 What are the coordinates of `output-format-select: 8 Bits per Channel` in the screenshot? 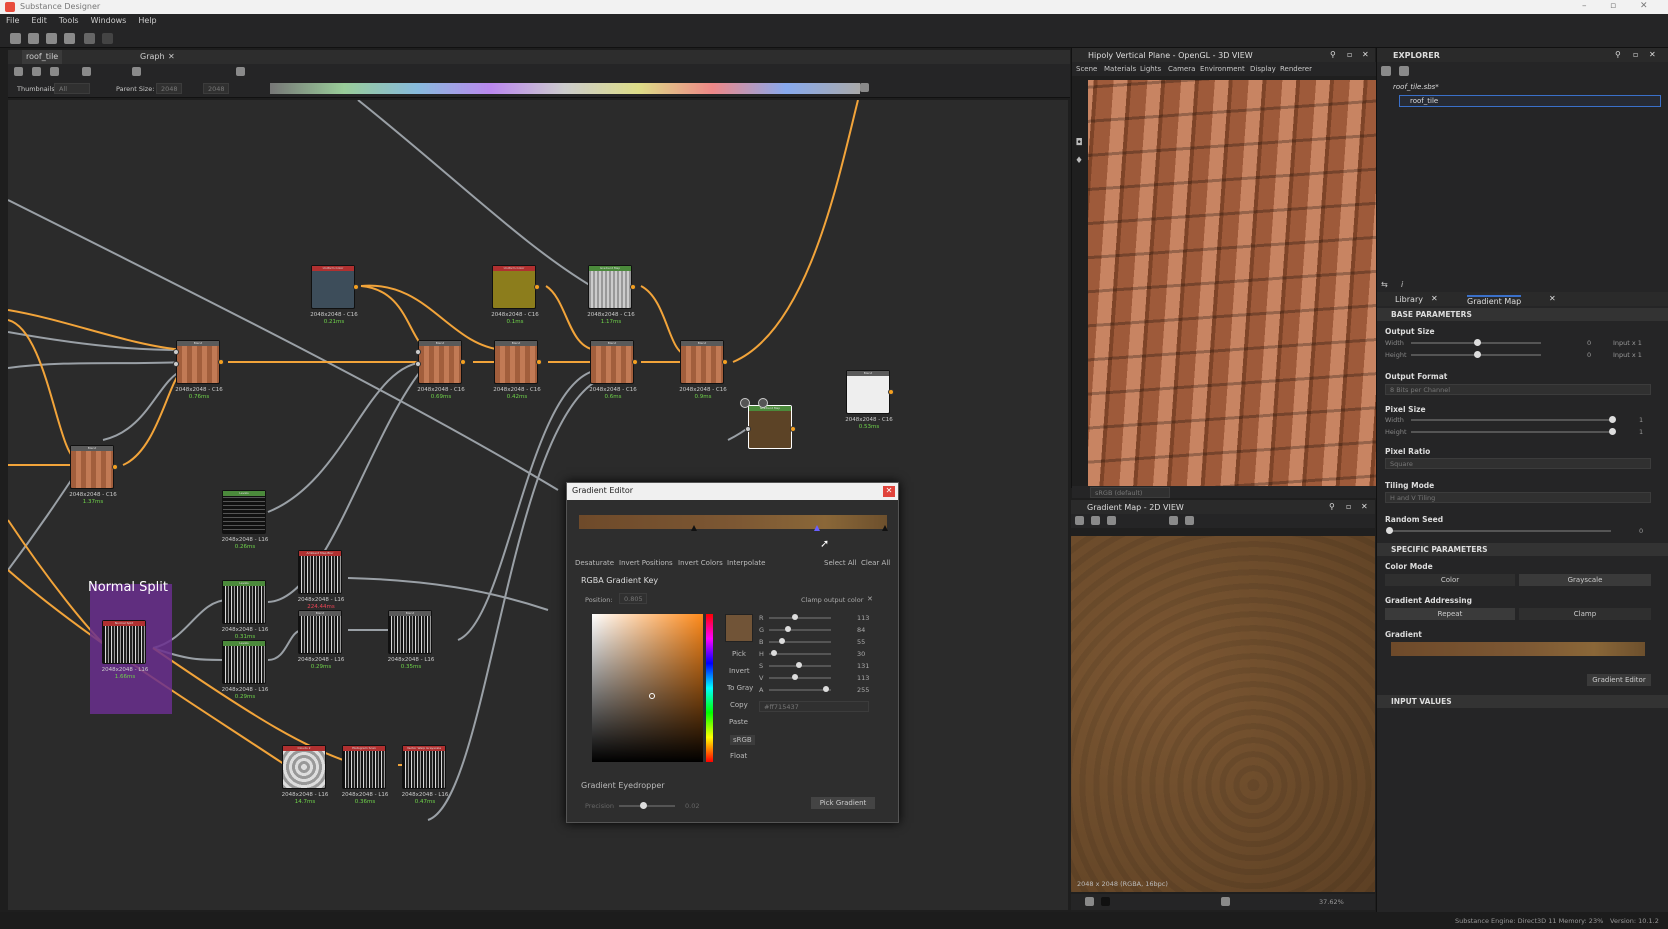 It's located at (1518, 389).